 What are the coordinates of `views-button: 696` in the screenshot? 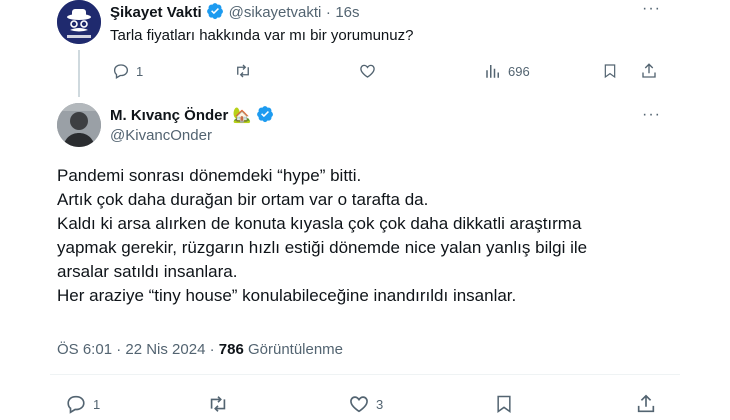 It's located at (507, 71).